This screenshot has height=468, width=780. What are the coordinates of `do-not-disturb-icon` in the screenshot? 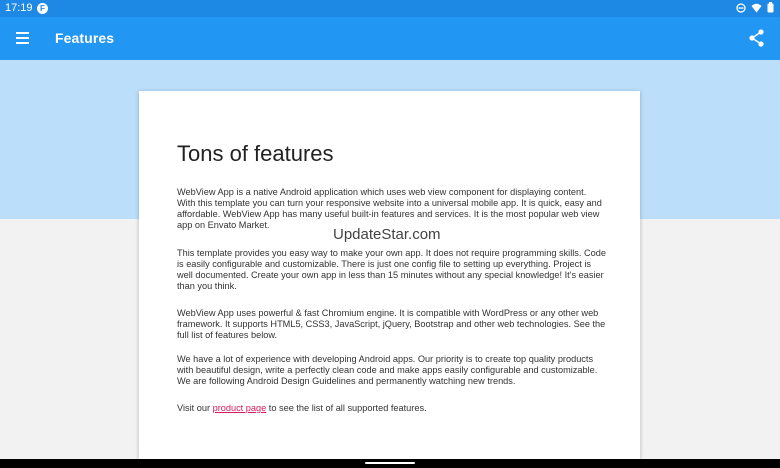 It's located at (741, 9).